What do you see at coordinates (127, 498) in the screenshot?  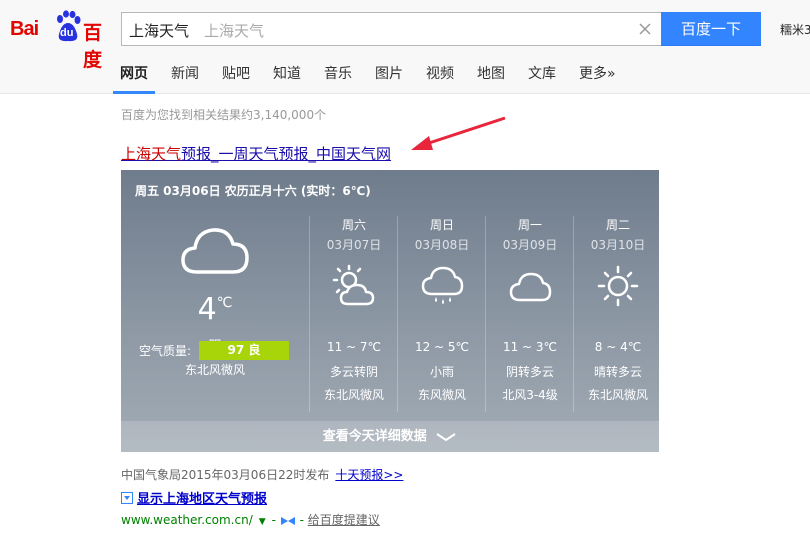 I see `expand-box-icon` at bounding box center [127, 498].